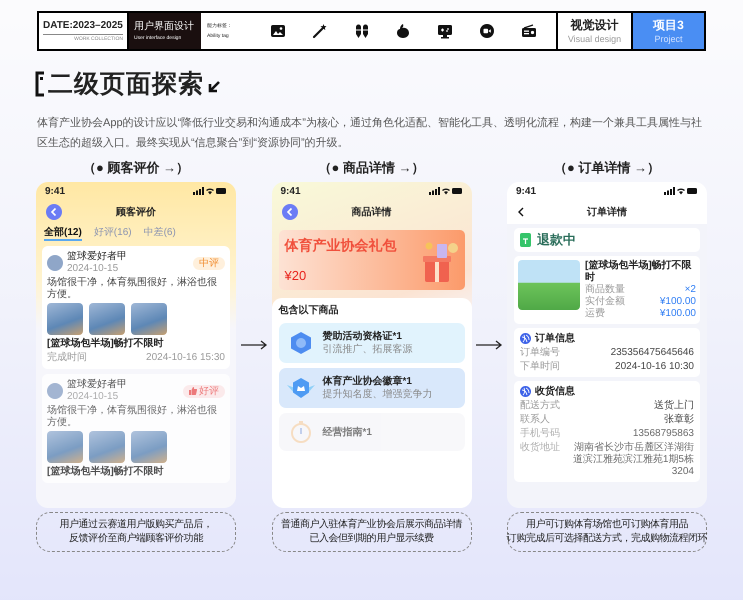  I want to click on screen-title: 顾客评价, so click(136, 212).